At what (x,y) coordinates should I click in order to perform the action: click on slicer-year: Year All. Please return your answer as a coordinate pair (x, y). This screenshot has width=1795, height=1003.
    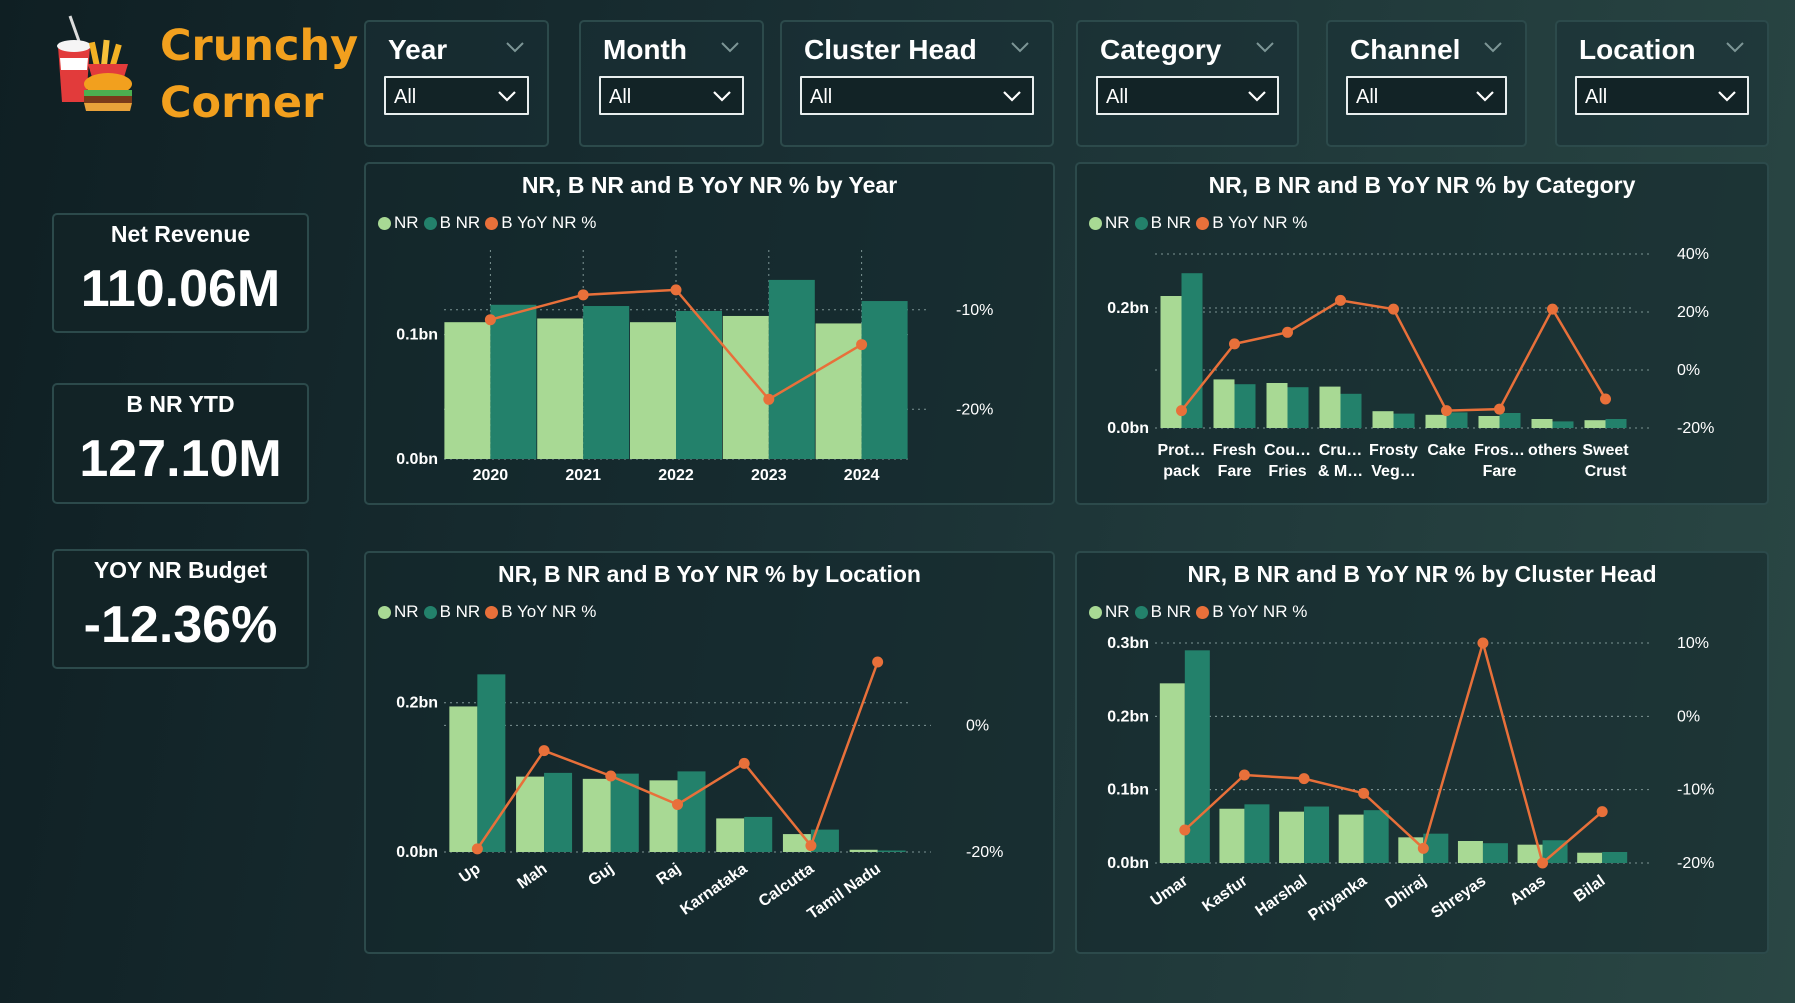
    Looking at the image, I should click on (456, 83).